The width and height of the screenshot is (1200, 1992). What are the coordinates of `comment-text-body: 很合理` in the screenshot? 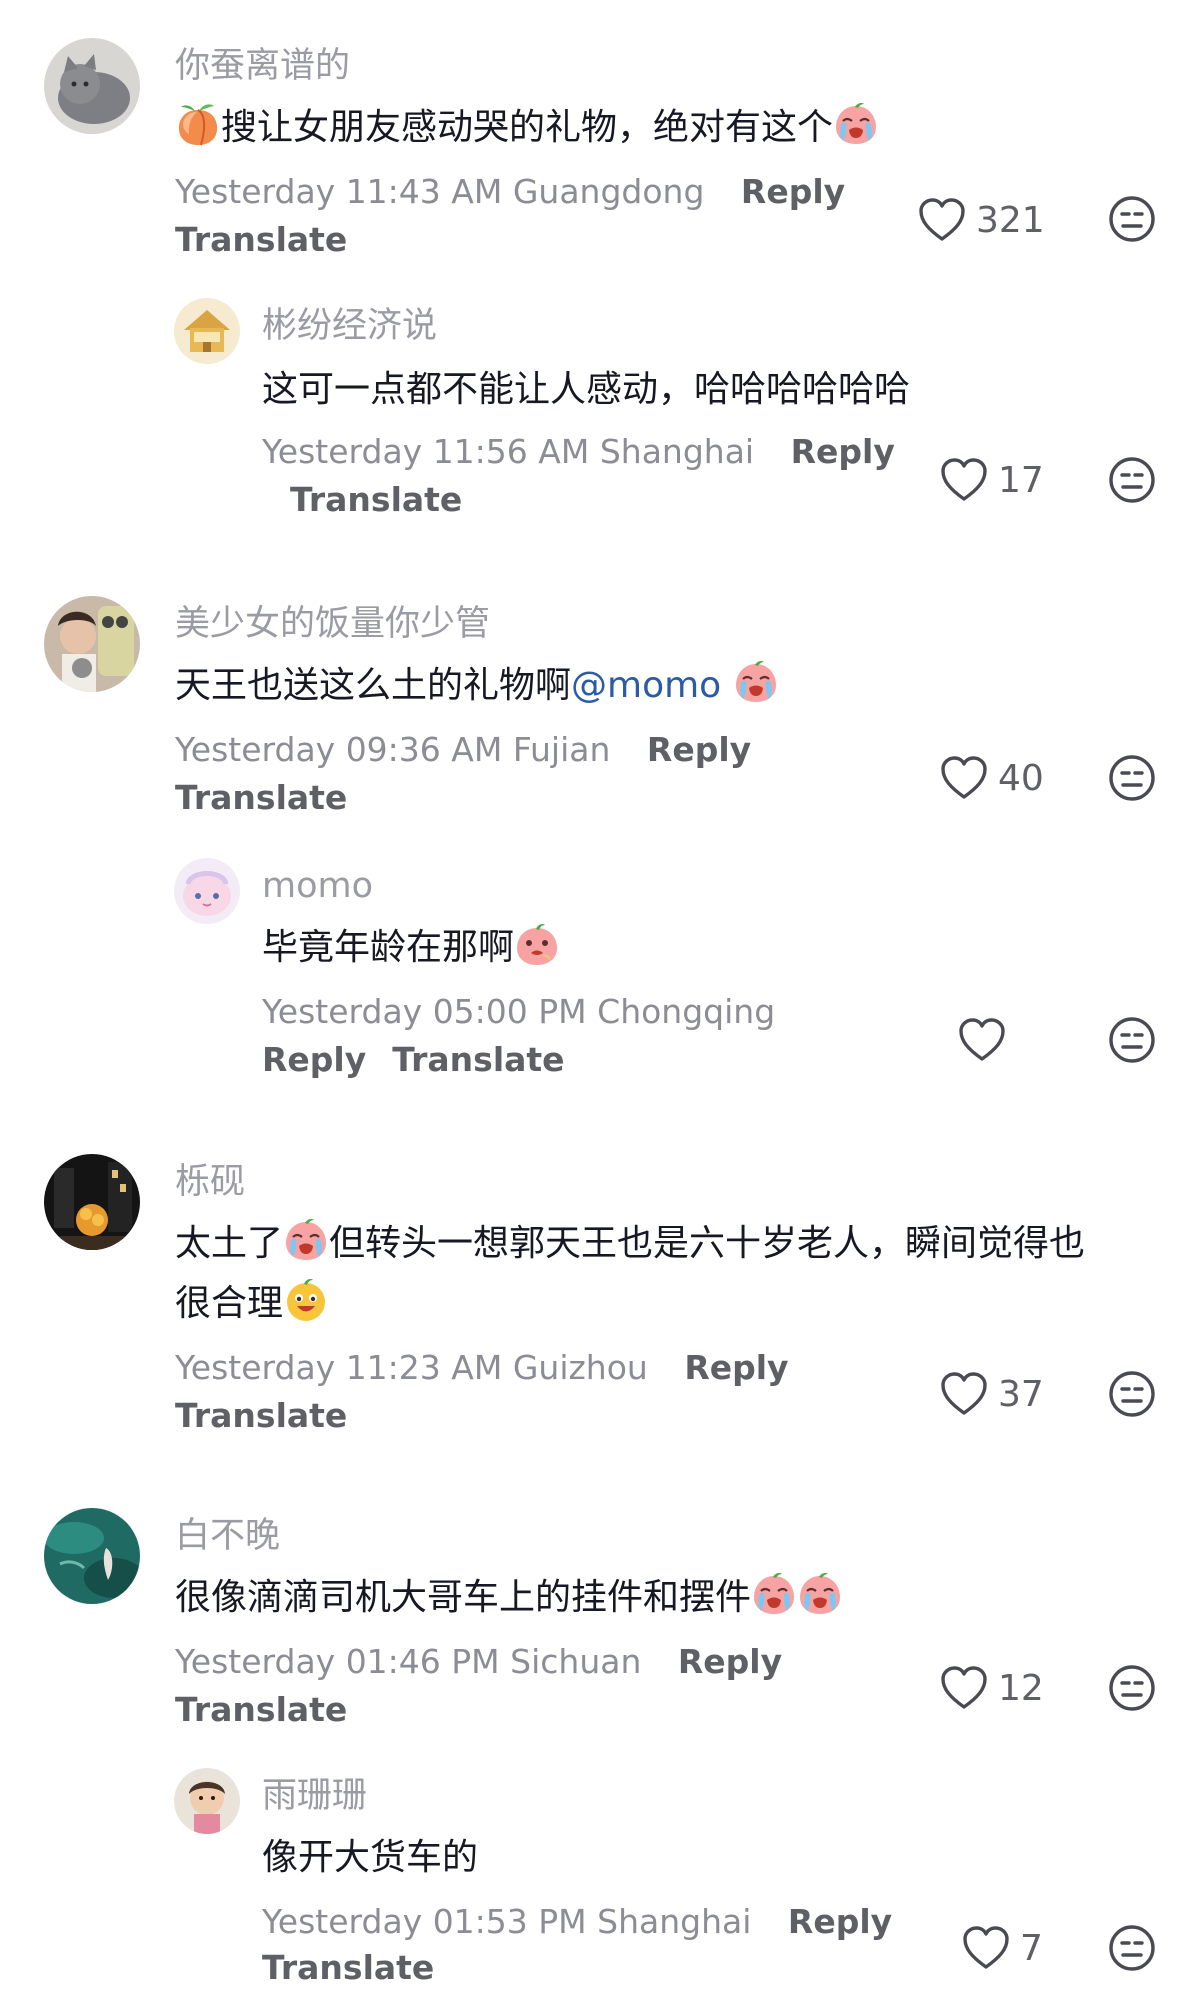 It's located at (229, 1303).